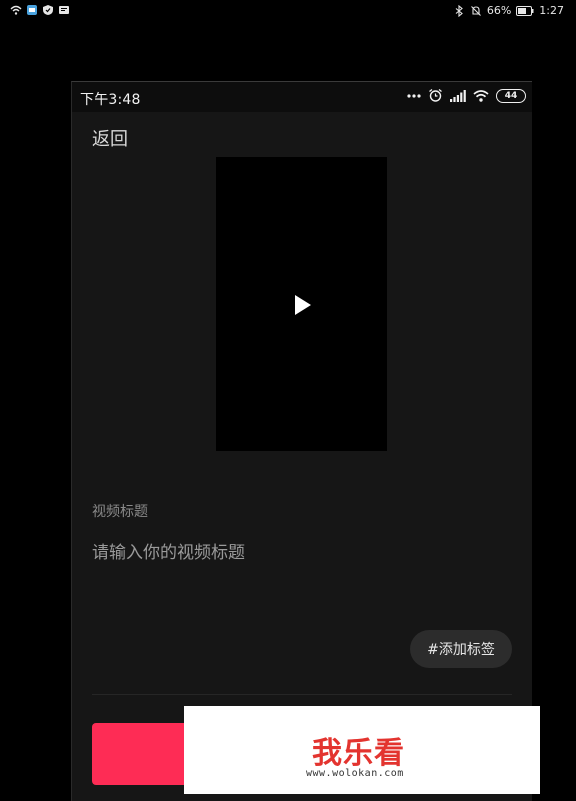 Image resolution: width=576 pixels, height=801 pixels. What do you see at coordinates (551, 10) in the screenshot?
I see `host-clock: 1:27` at bounding box center [551, 10].